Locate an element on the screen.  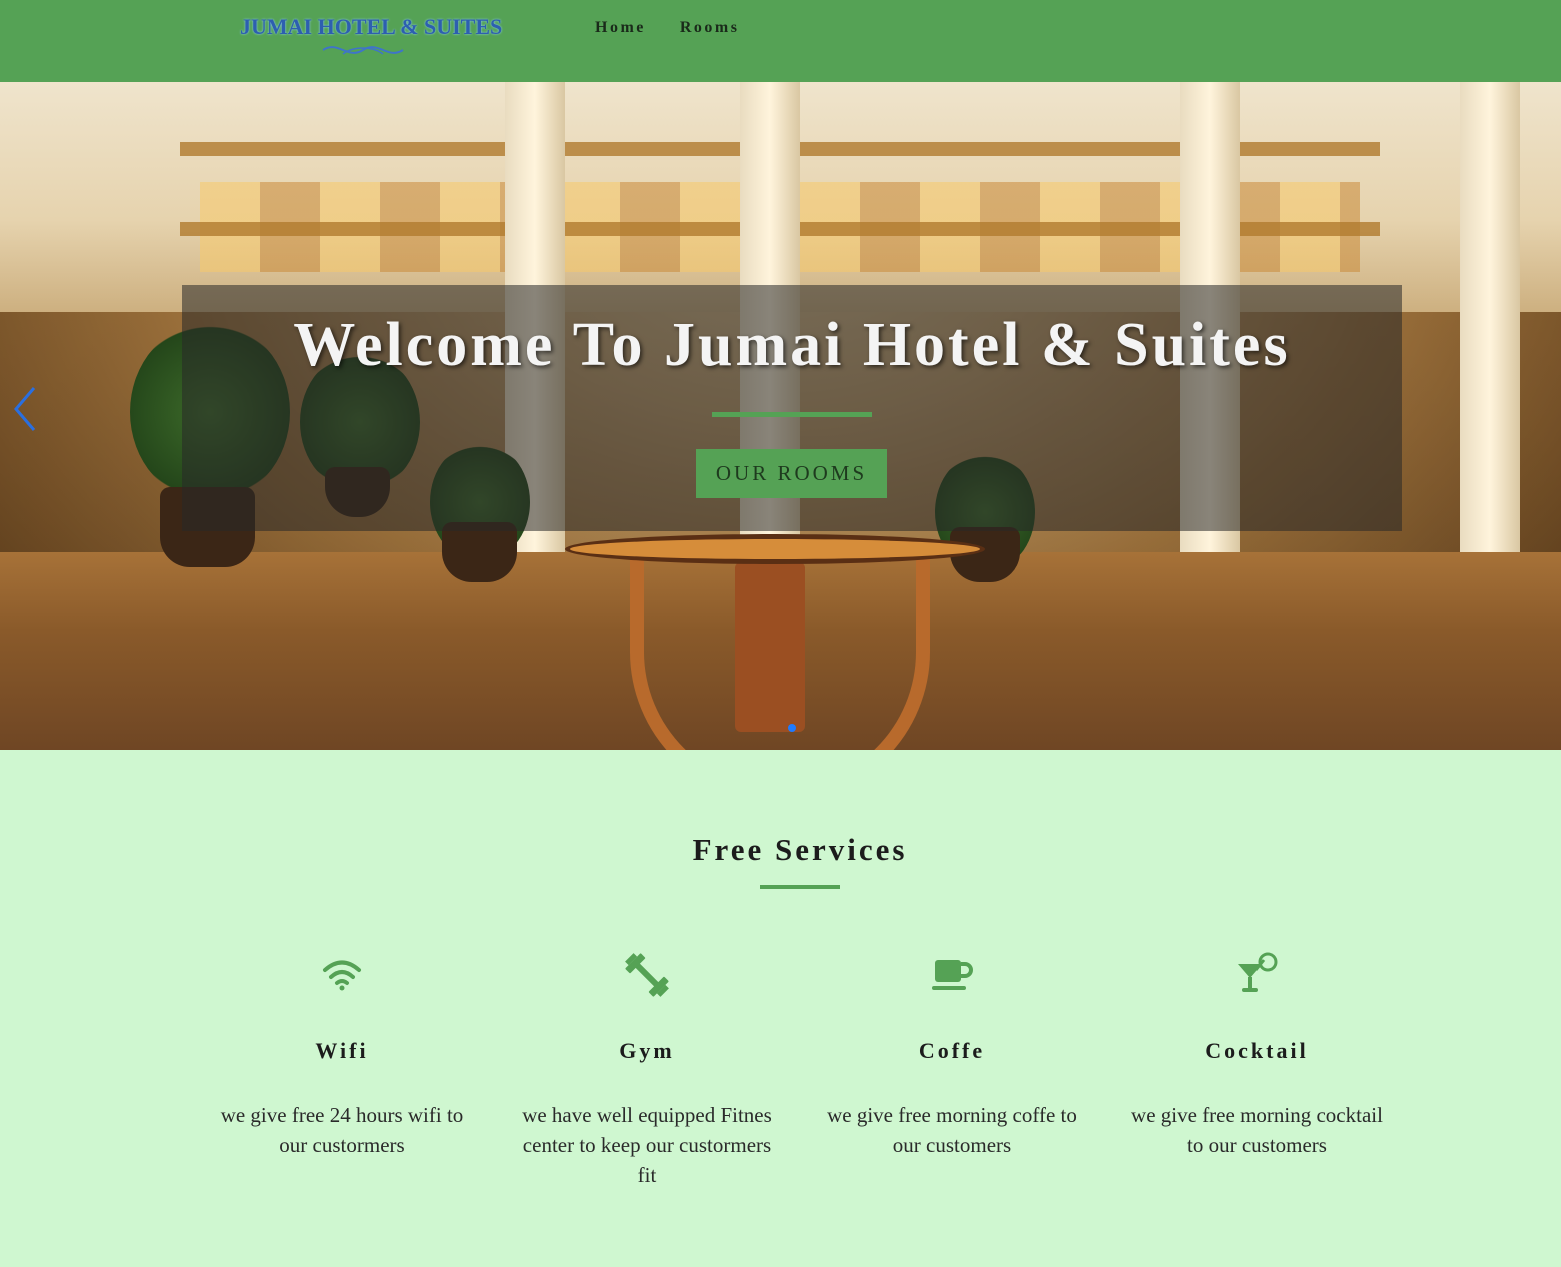
services-title-underline is located at coordinates (800, 887).